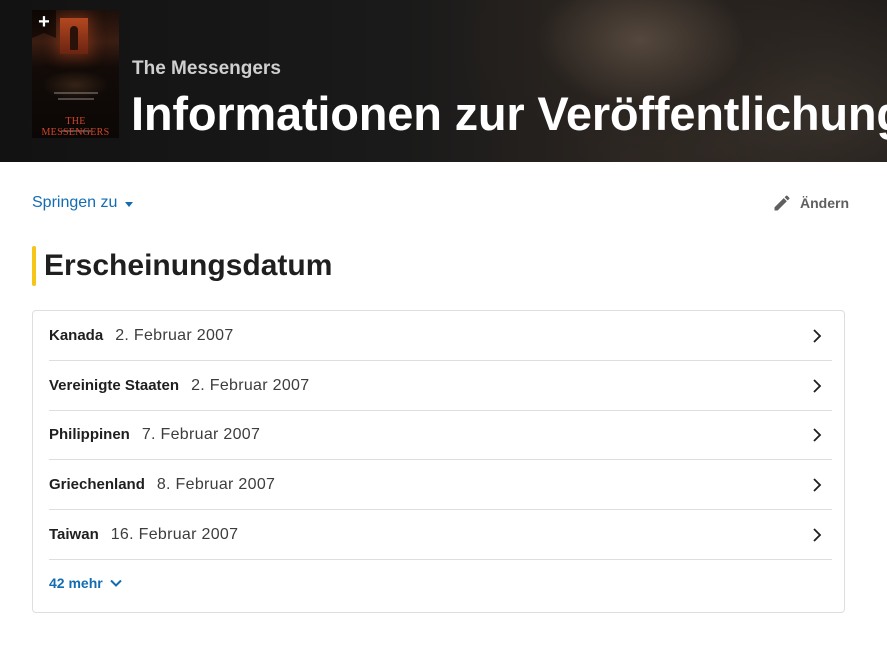 Image resolution: width=887 pixels, height=661 pixels. Describe the element at coordinates (114, 385) in the screenshot. I see `country-label: Vereinigte Staaten` at that location.